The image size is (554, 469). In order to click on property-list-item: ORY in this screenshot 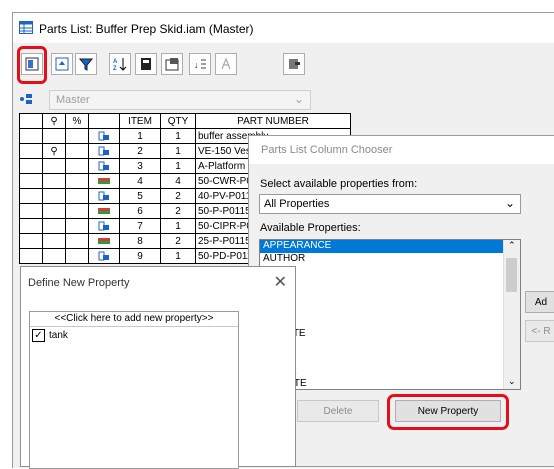, I will do `click(390, 309)`.